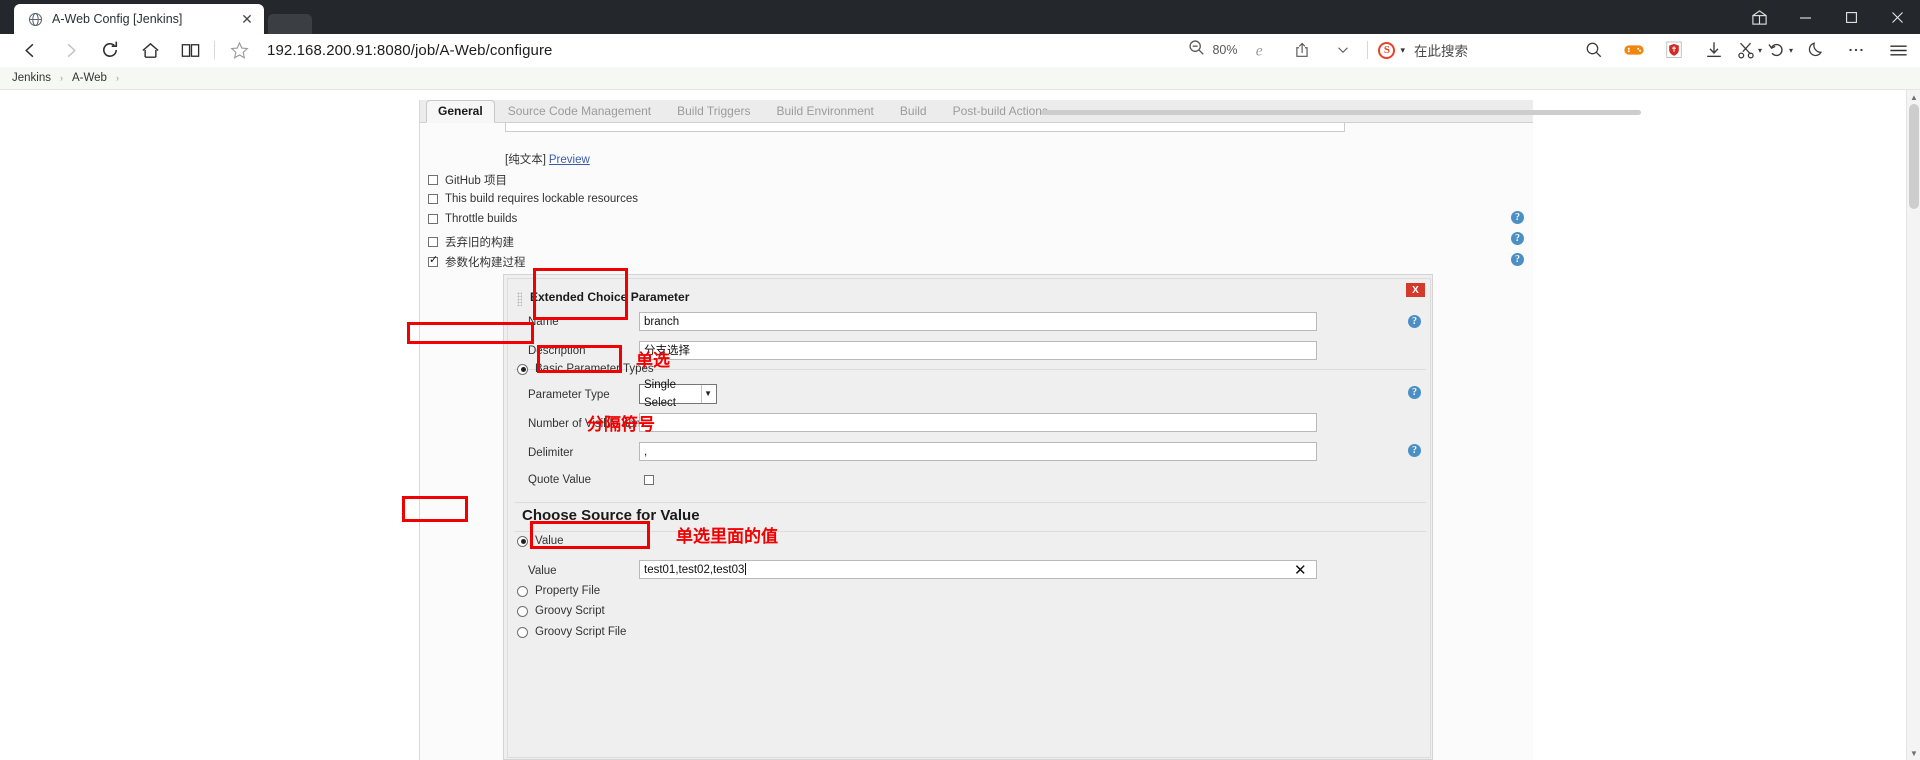 The width and height of the screenshot is (1920, 760). I want to click on scroll-down-arrow-icon: ▼, so click(1913, 753).